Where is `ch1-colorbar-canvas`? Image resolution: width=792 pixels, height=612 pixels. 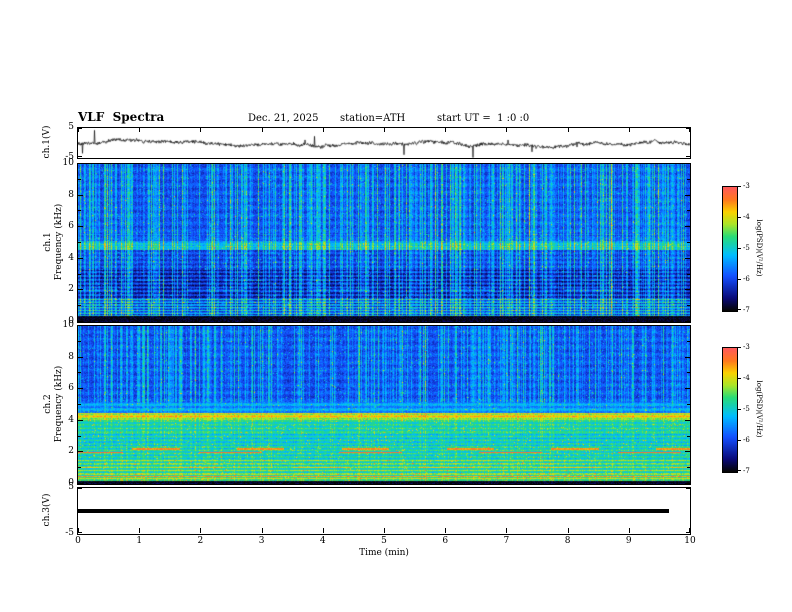 ch1-colorbar-canvas is located at coordinates (730, 249).